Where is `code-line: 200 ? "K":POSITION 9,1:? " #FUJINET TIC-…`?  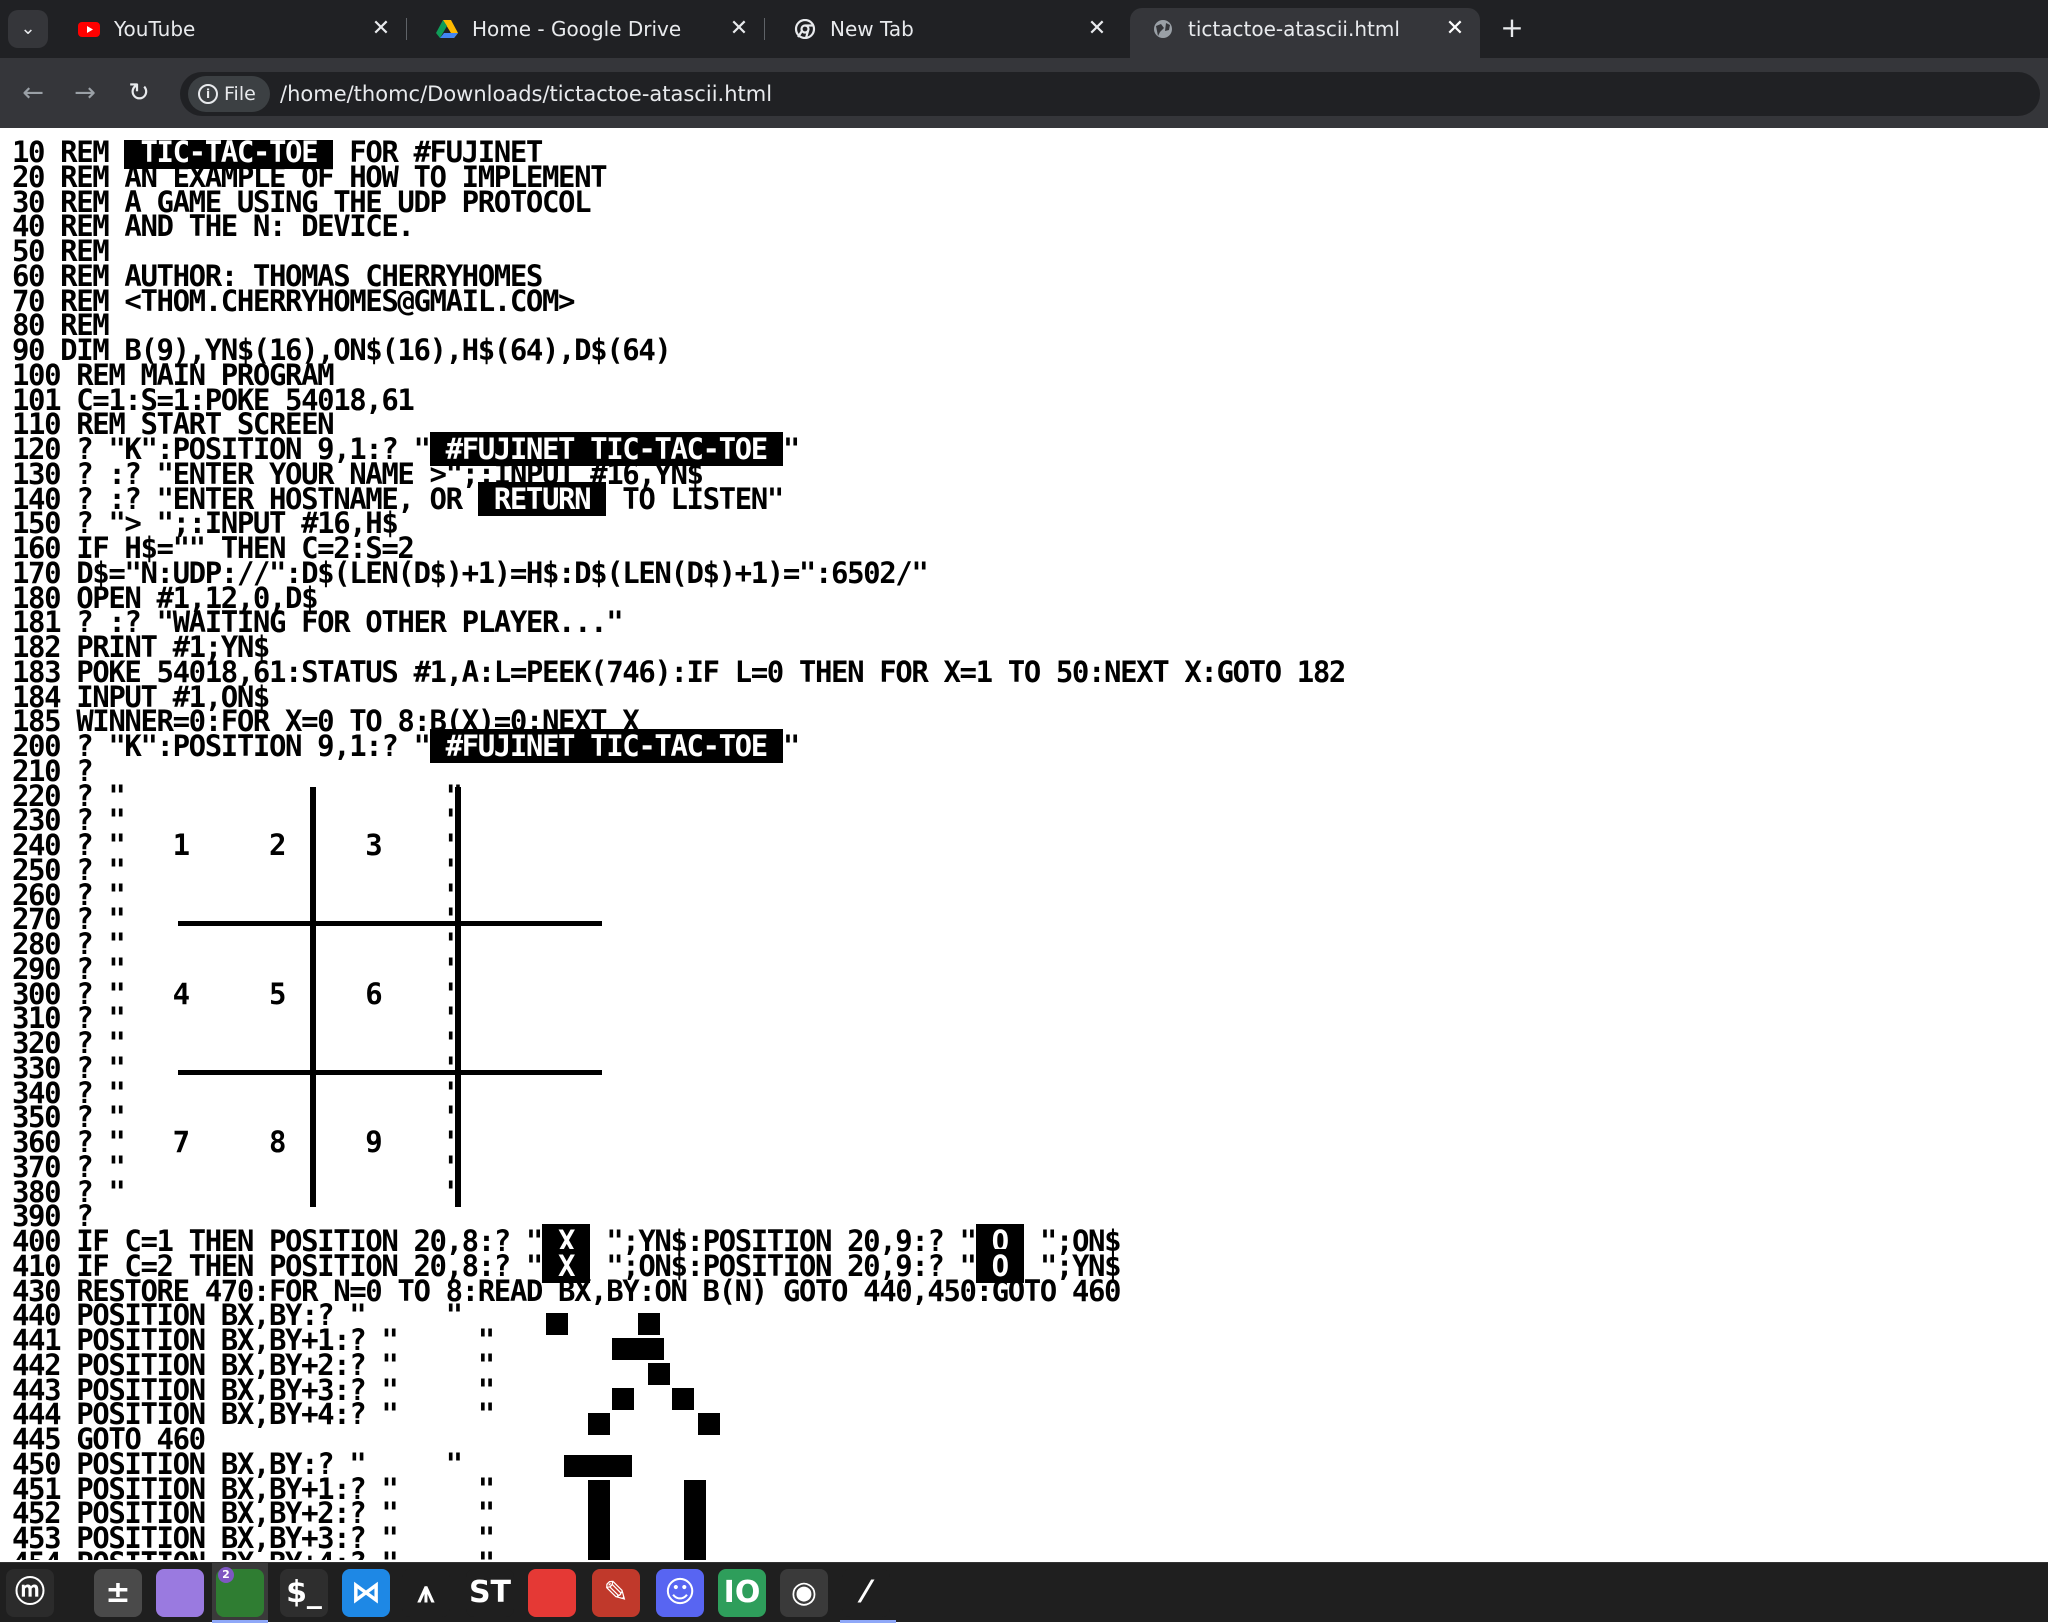
code-line: 200 ? "K":POSITION 9,1:? " #FUJINET TIC-… is located at coordinates (1027, 746).